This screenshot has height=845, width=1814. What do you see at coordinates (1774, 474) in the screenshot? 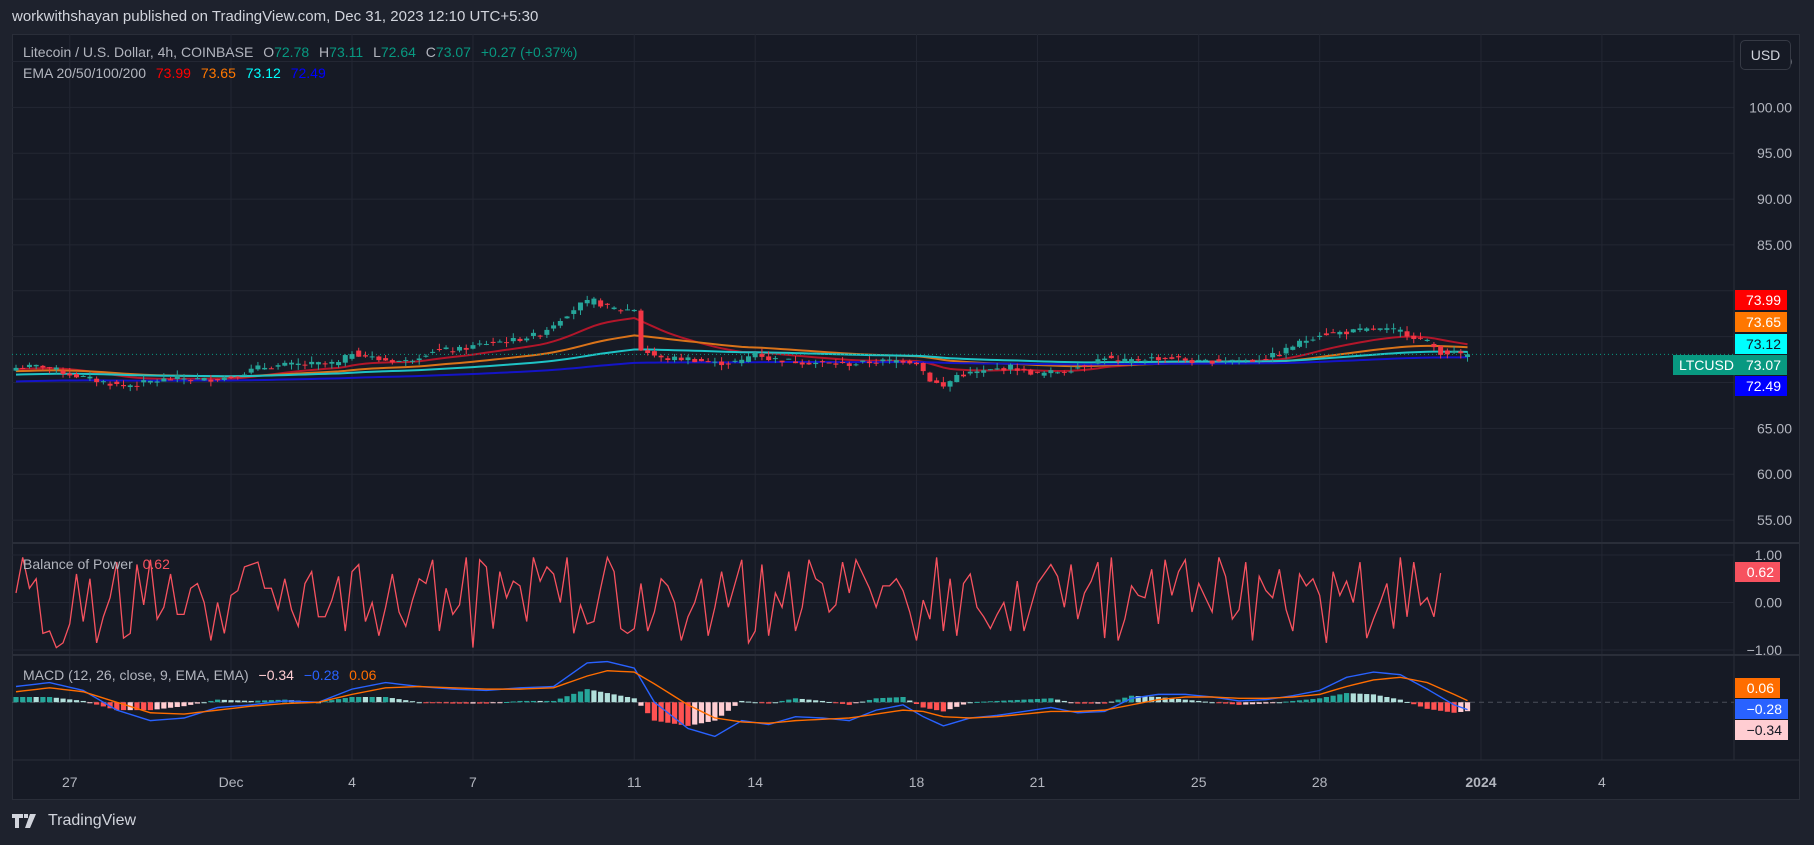
I see `y-axis-tick-label: 60.00` at bounding box center [1774, 474].